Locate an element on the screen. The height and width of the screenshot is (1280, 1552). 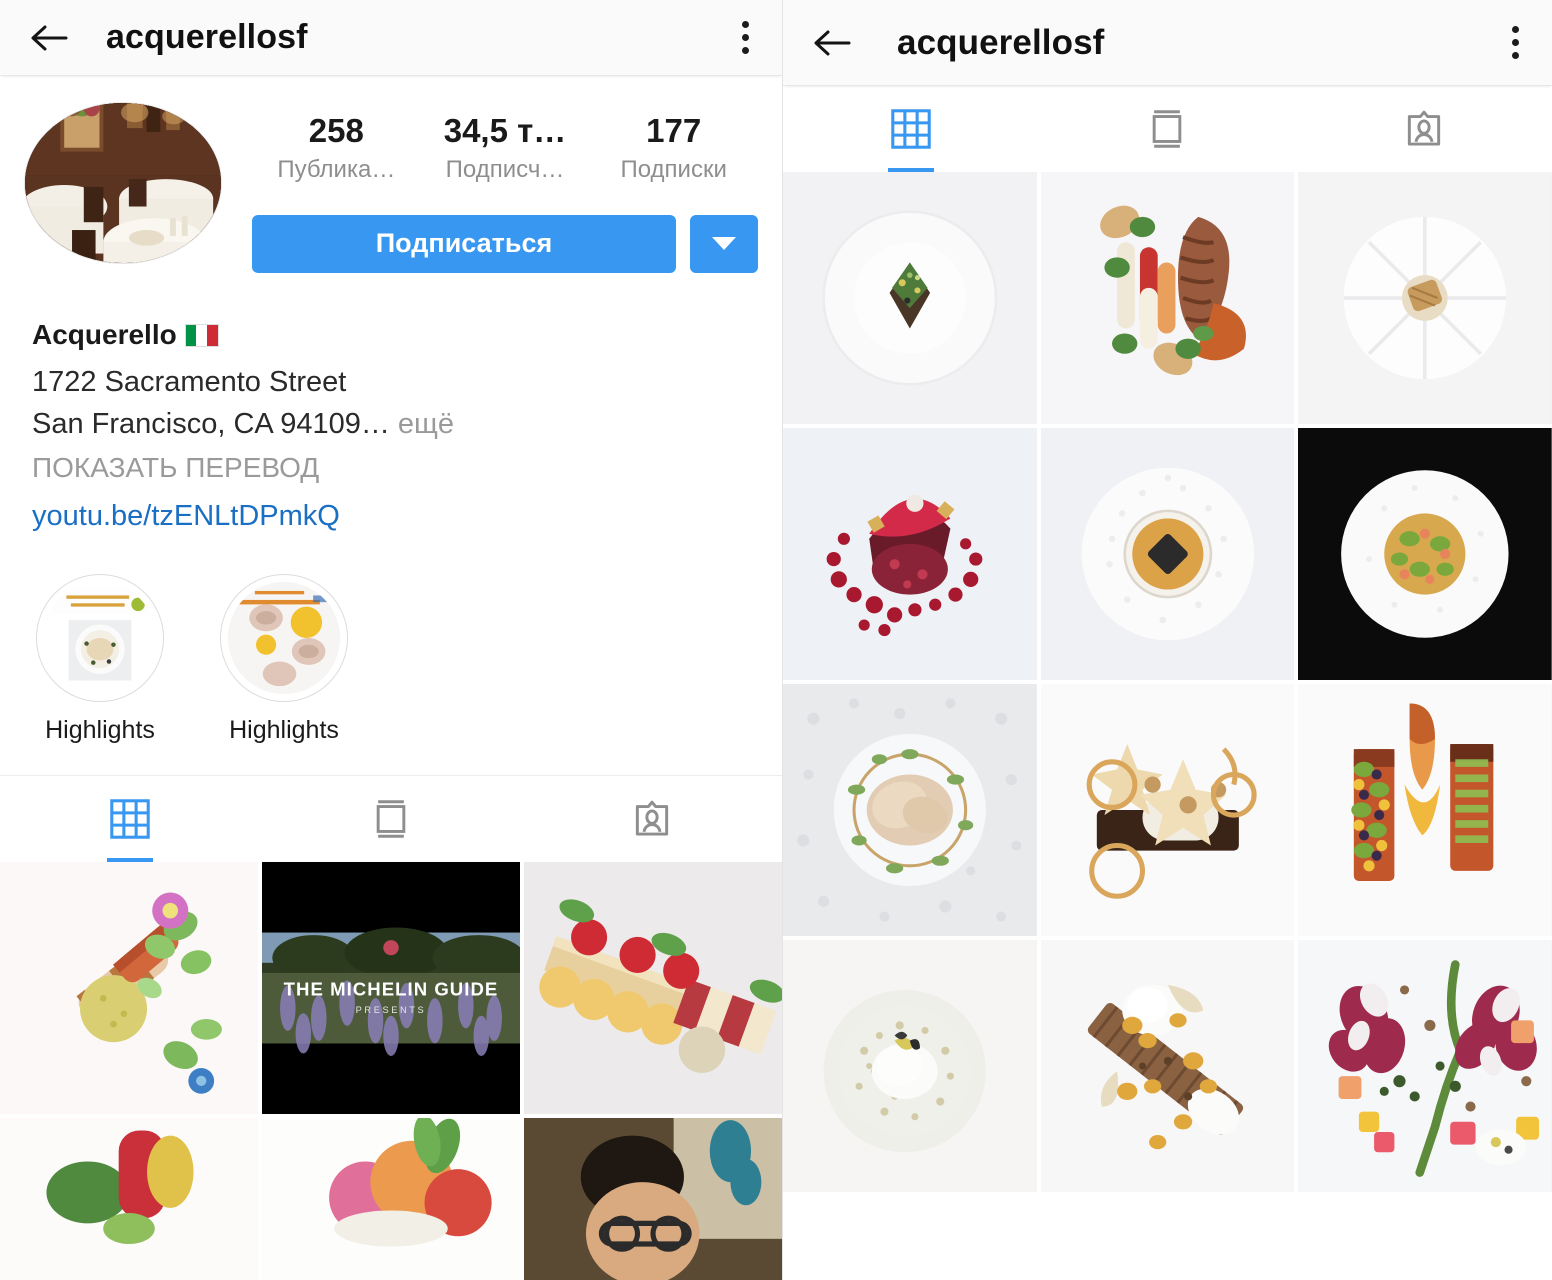
story-highlights: Highlights Highlights is located at coordinates (391, 641).